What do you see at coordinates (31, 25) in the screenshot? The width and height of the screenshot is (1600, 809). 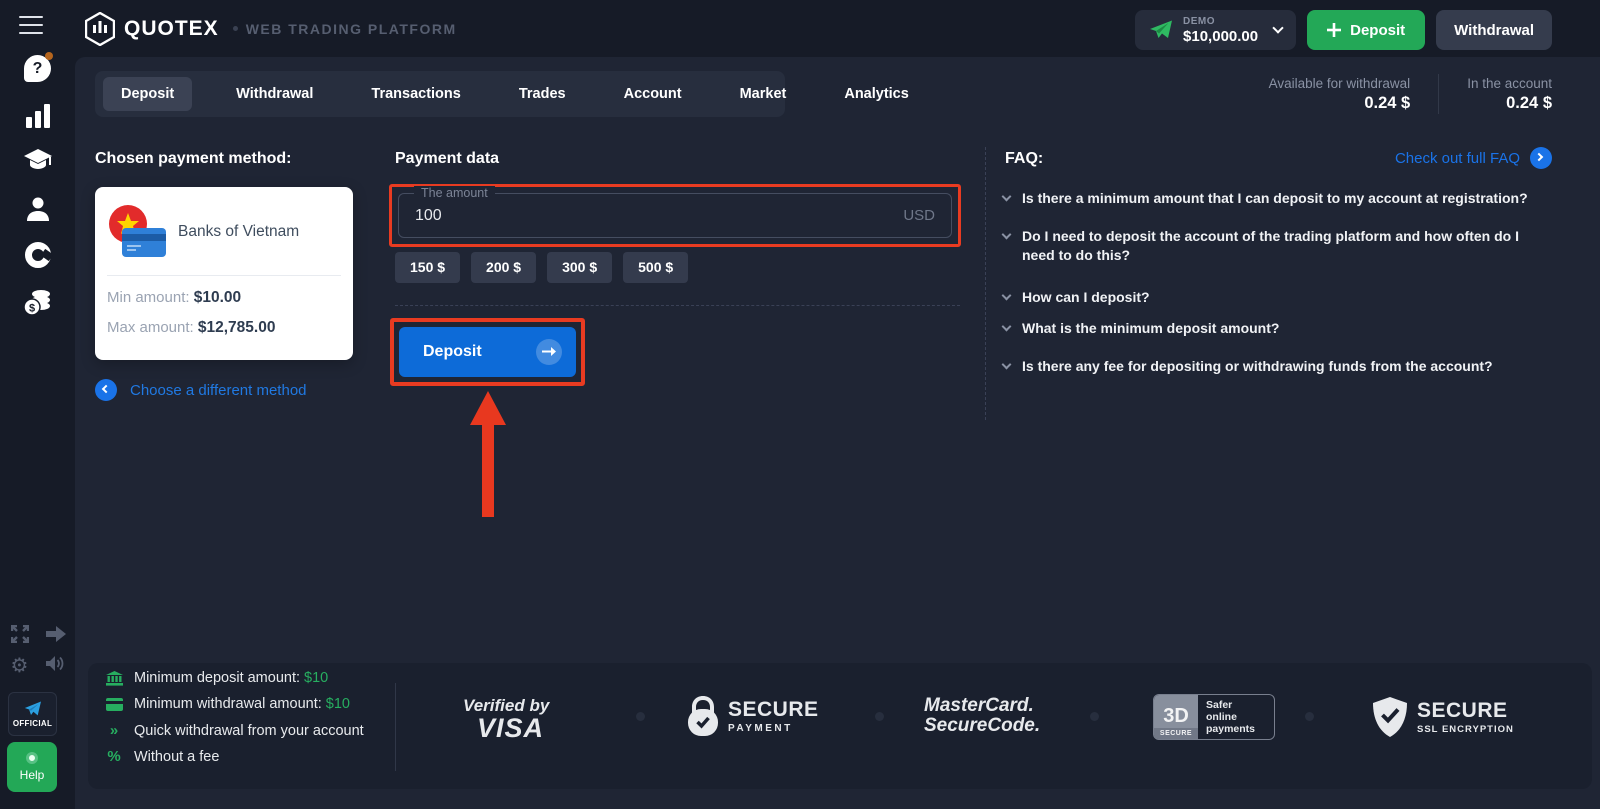 I see `menu-icon` at bounding box center [31, 25].